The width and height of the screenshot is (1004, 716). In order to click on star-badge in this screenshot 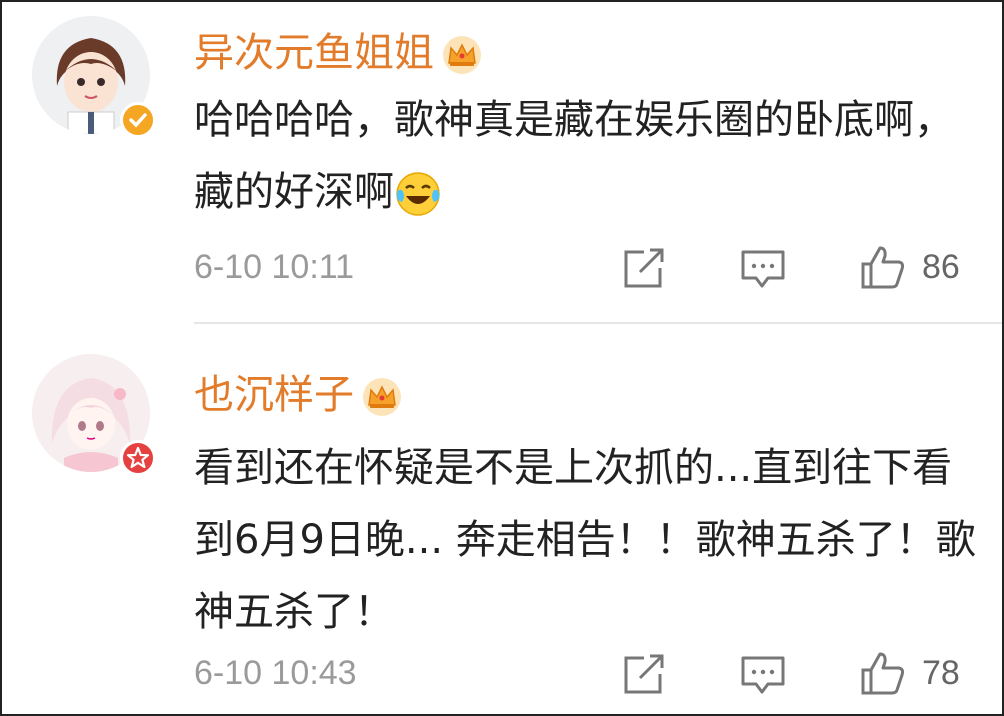, I will do `click(138, 458)`.